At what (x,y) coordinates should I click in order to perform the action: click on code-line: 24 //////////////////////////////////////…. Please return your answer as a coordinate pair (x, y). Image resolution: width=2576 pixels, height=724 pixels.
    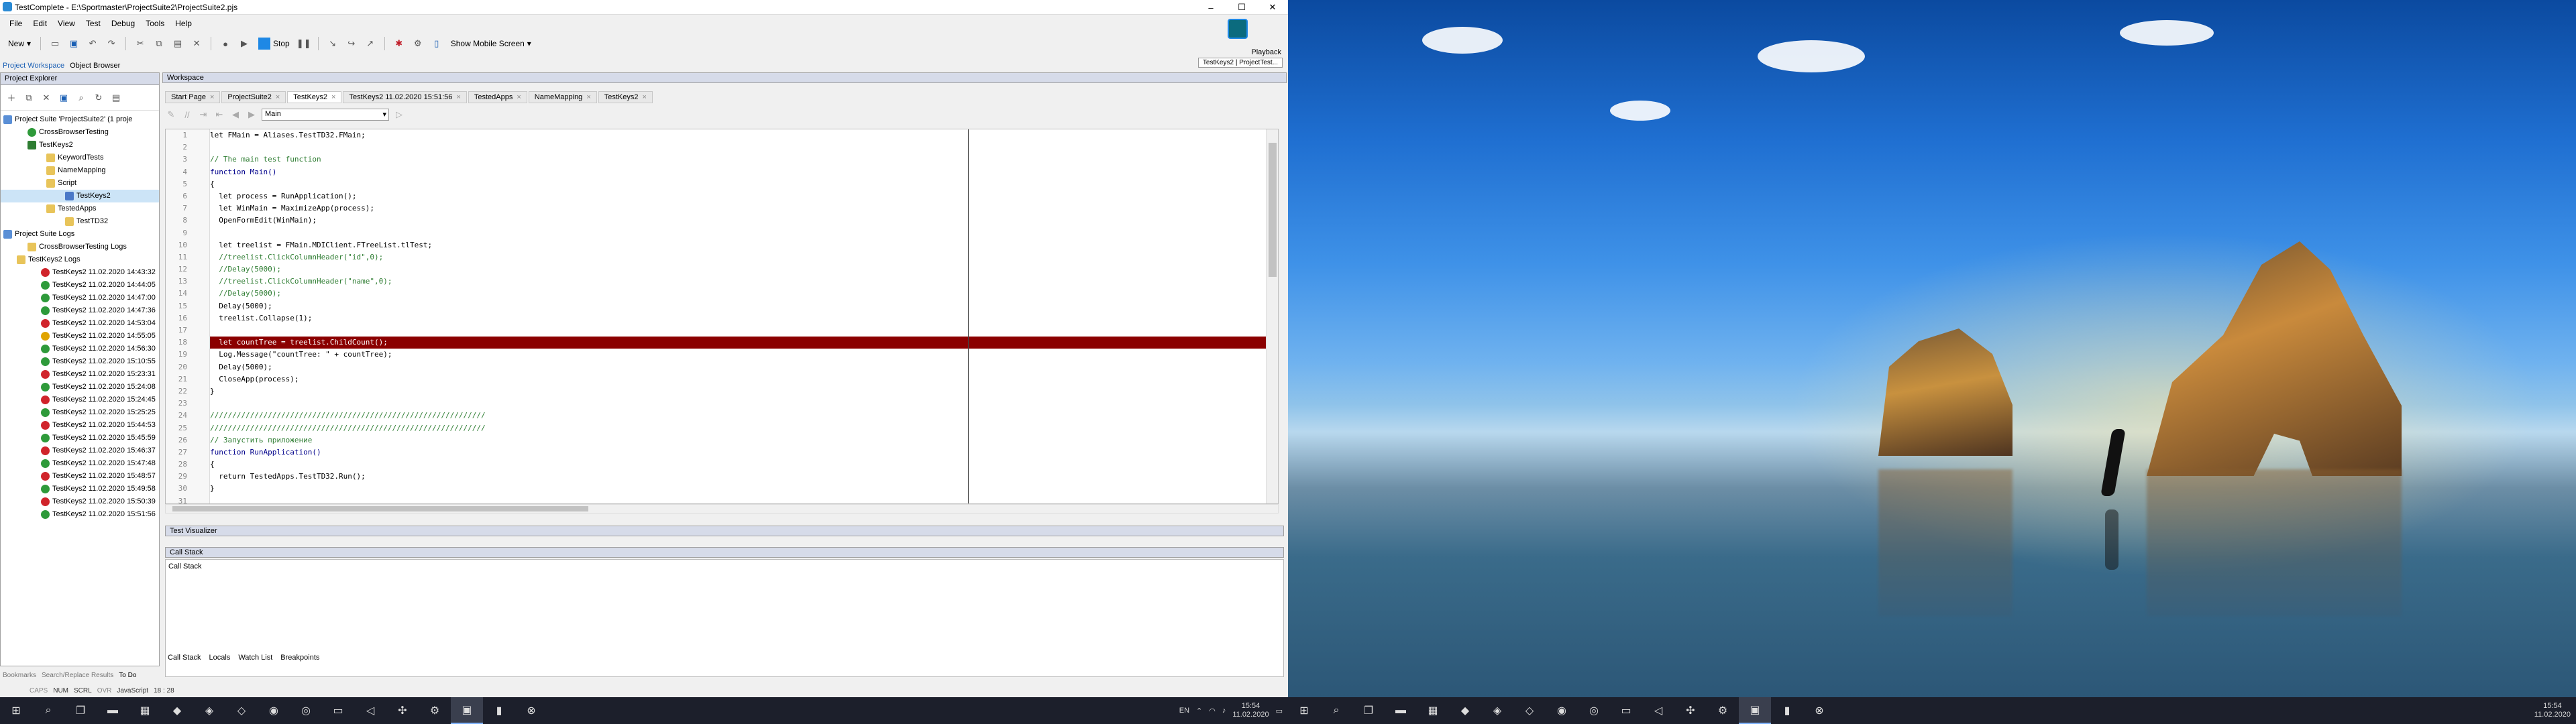
    Looking at the image, I should click on (722, 416).